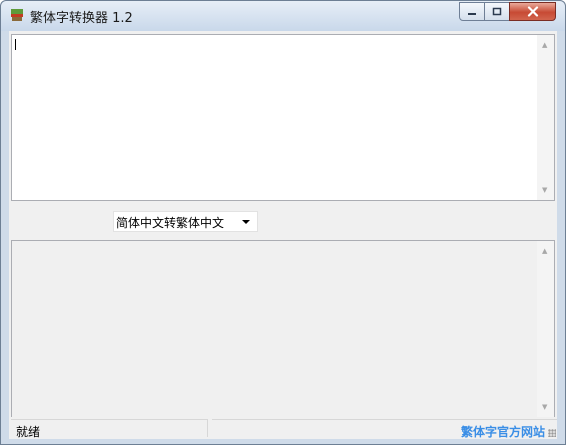 Image resolution: width=566 pixels, height=445 pixels. I want to click on resize-grip-icon, so click(552, 433).